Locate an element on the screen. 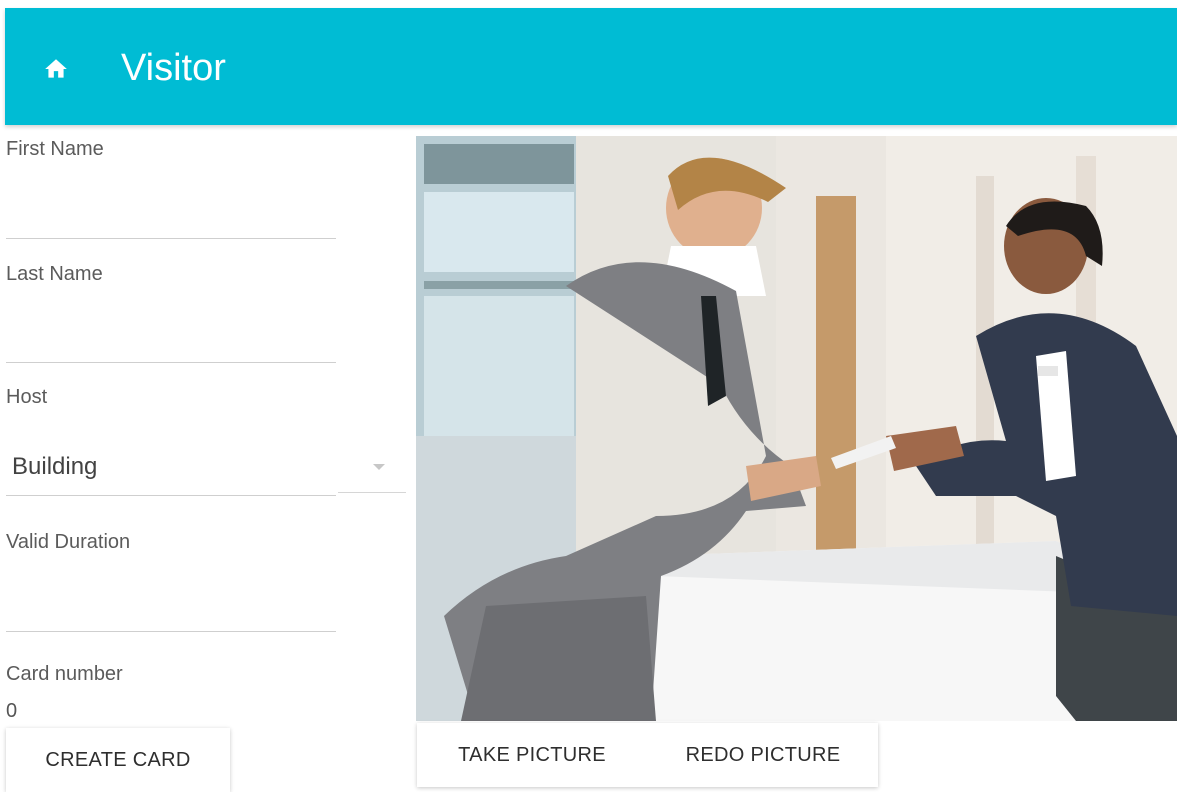  valid-duration-underline is located at coordinates (171, 631).